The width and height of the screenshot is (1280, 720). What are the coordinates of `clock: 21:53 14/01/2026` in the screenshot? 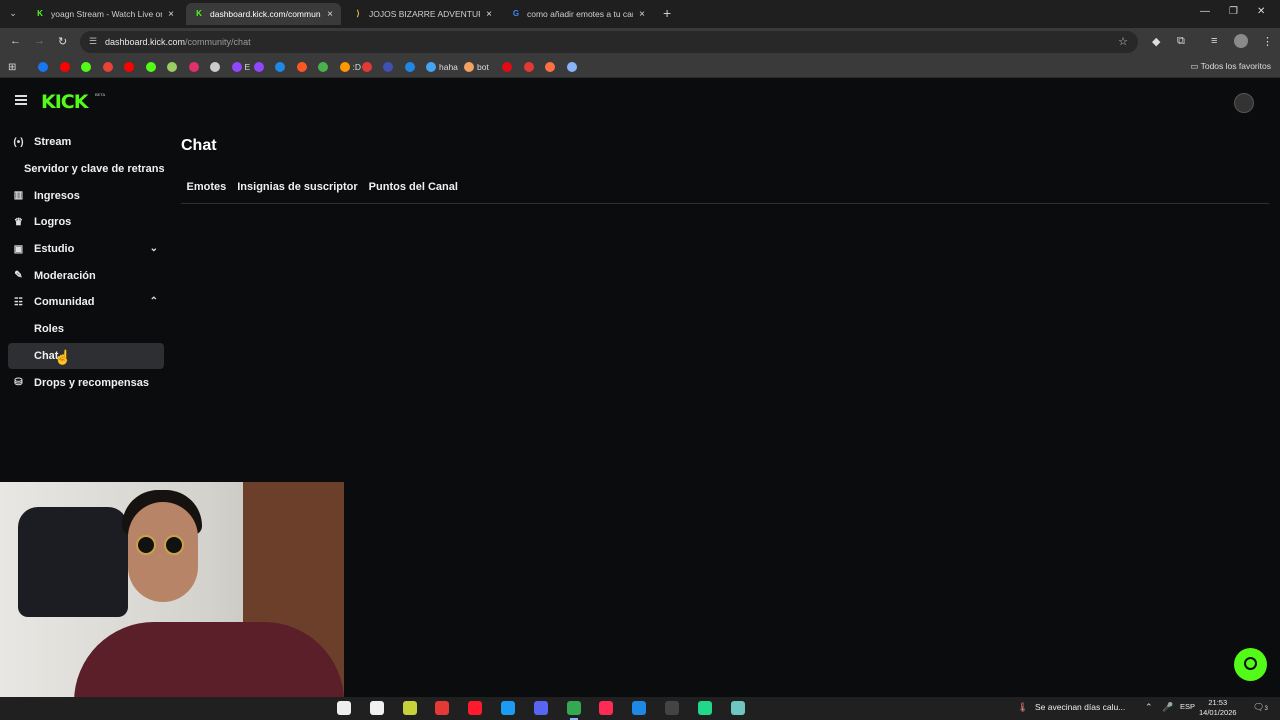 It's located at (1218, 708).